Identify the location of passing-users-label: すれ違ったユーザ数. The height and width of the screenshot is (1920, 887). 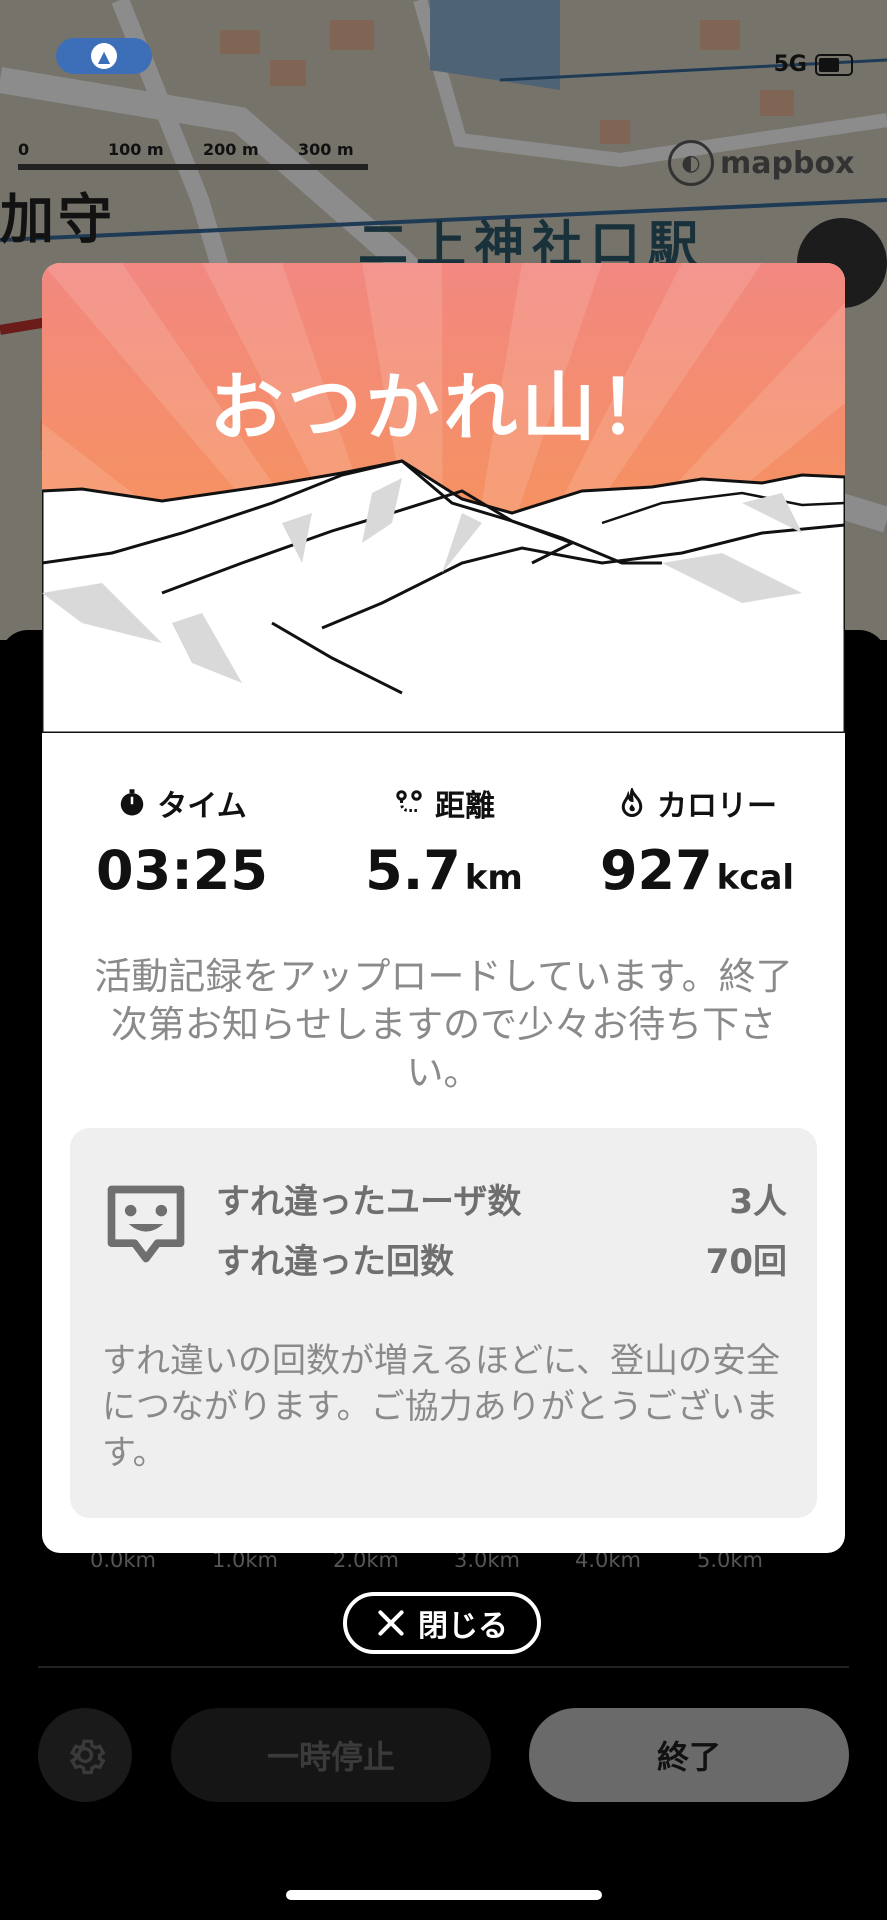
(369, 1201).